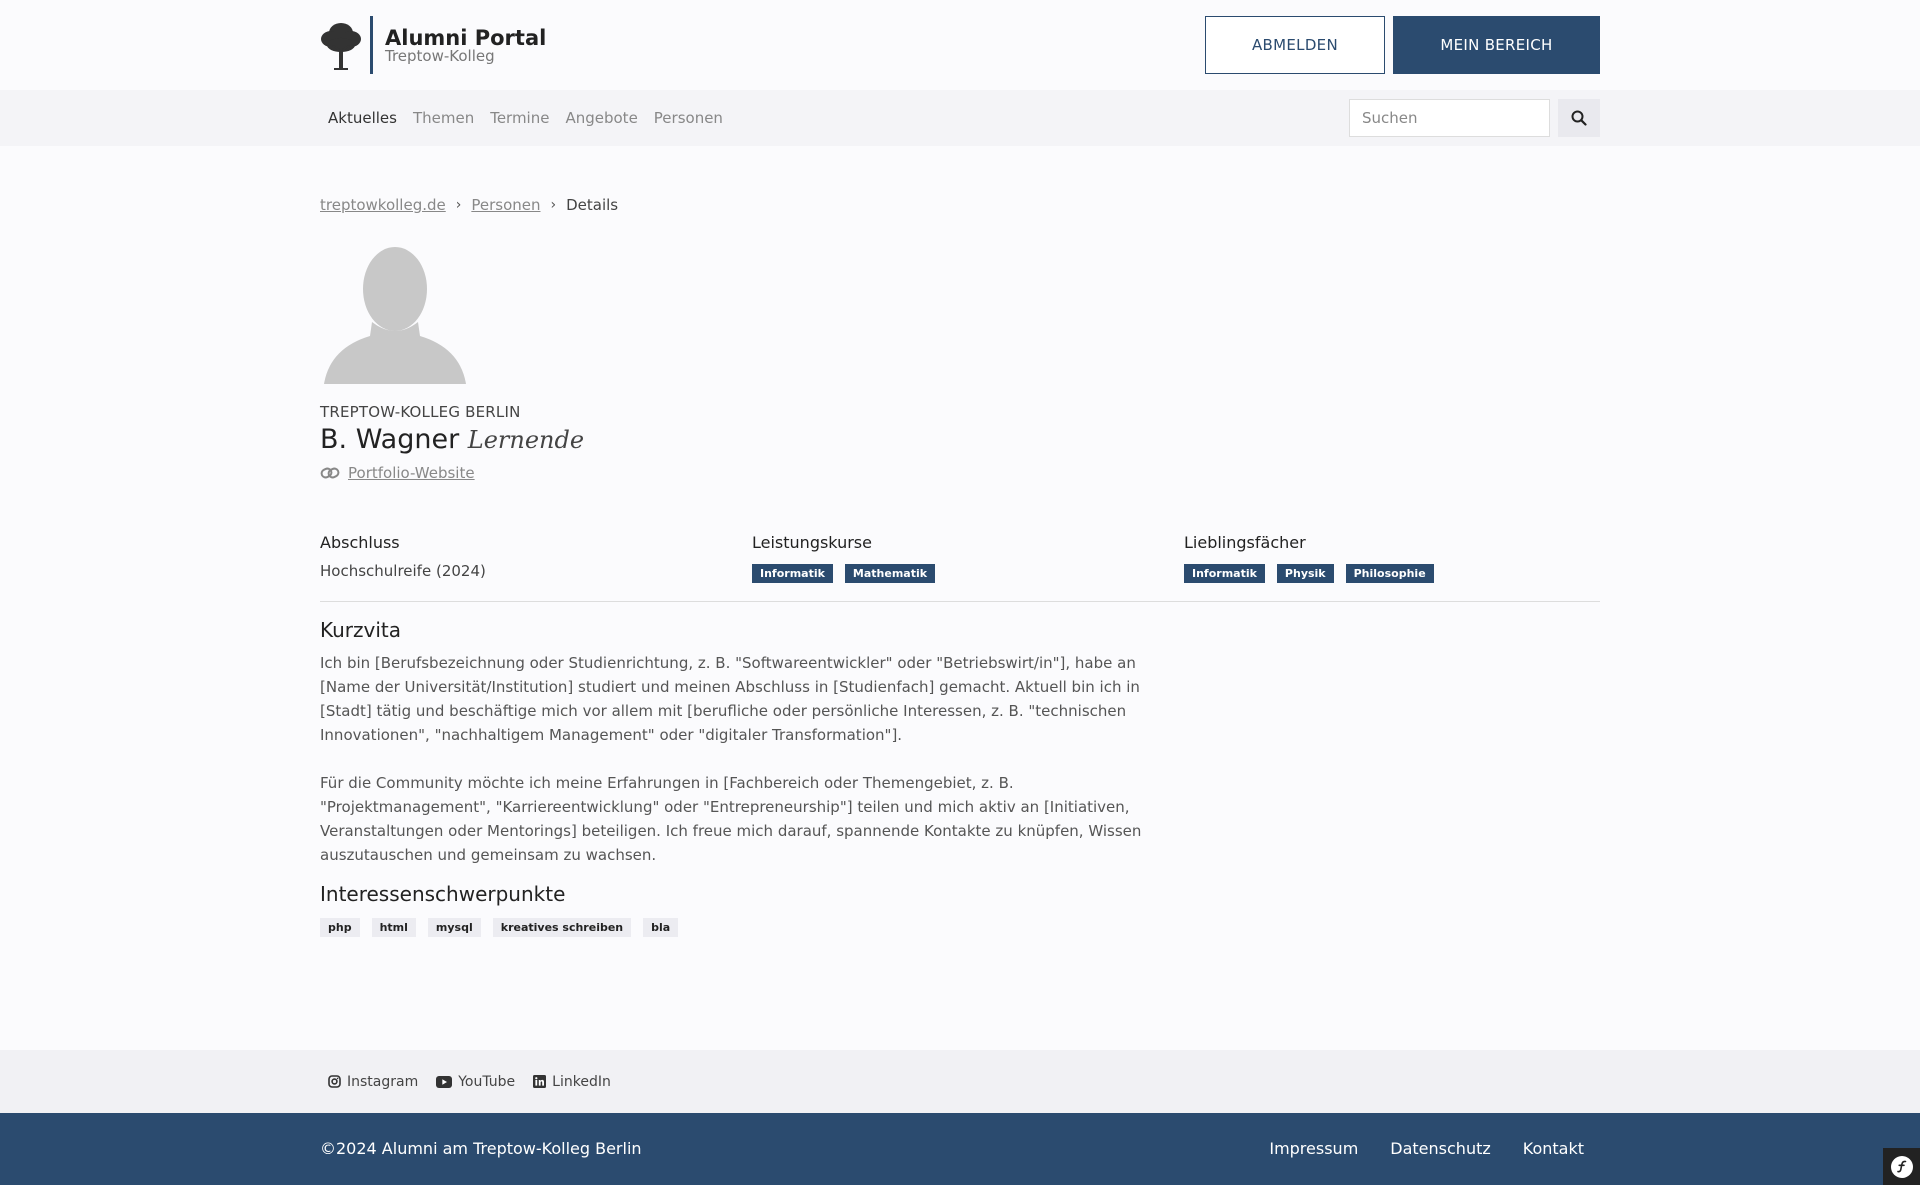 The image size is (1920, 1185). What do you see at coordinates (360, 542) in the screenshot?
I see `degree-heading: Abschluss` at bounding box center [360, 542].